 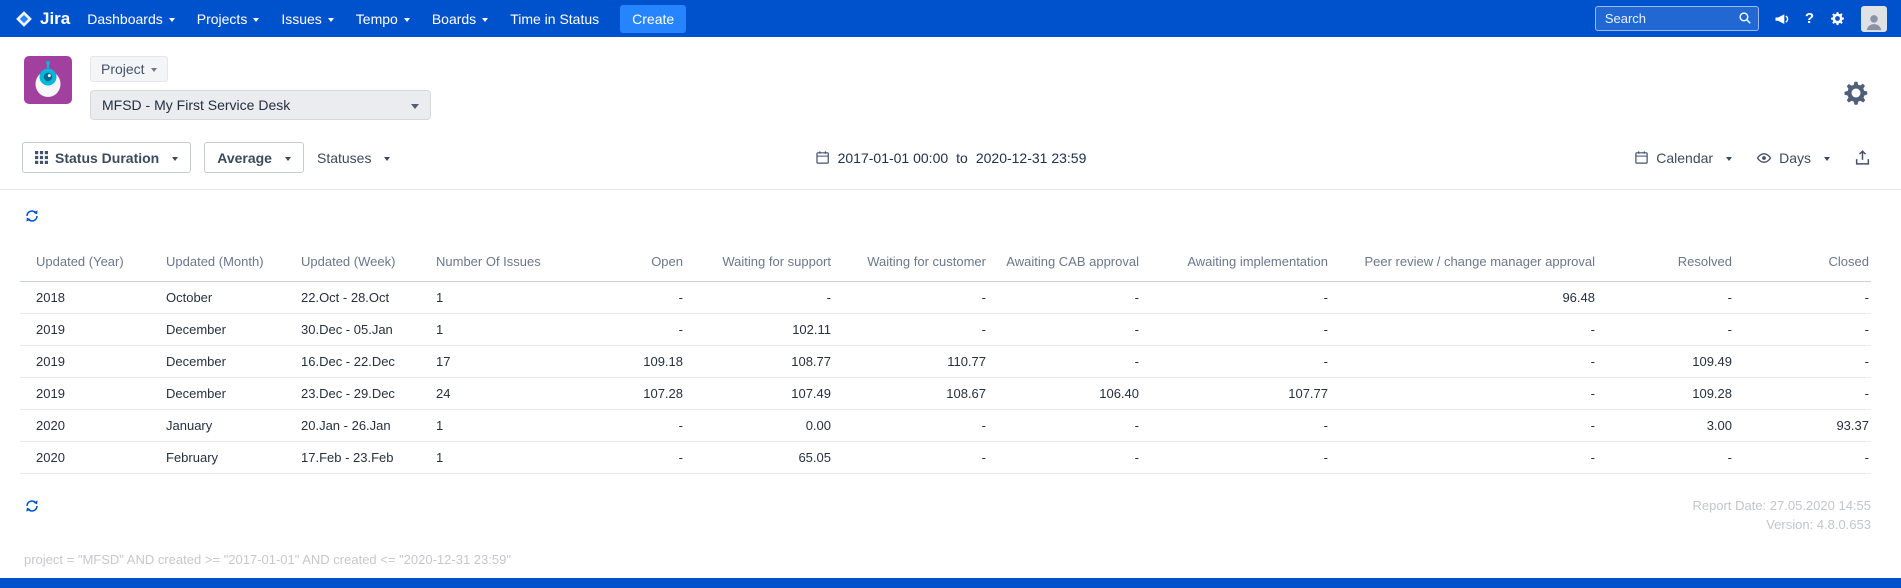 I want to click on status-duration-button: Status Duration, so click(x=107, y=157).